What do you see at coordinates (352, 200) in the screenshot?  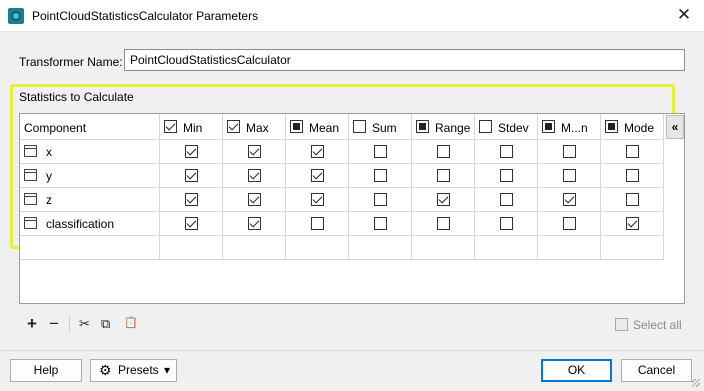 I see `table-row: z` at bounding box center [352, 200].